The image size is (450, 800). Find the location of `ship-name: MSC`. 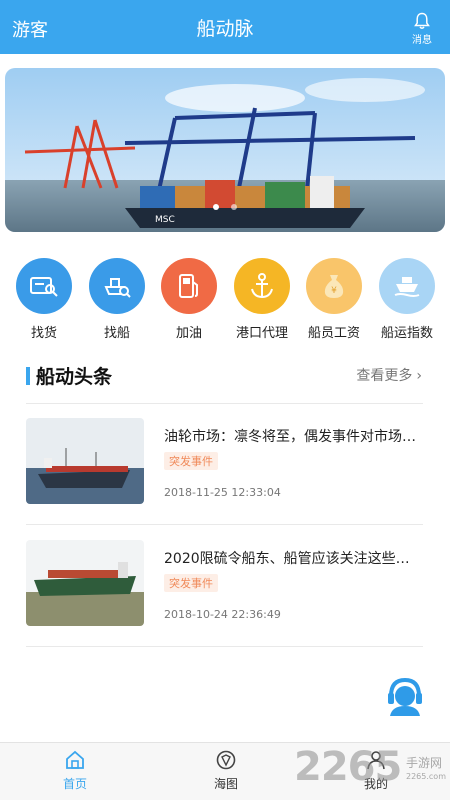

ship-name: MSC is located at coordinates (165, 220).